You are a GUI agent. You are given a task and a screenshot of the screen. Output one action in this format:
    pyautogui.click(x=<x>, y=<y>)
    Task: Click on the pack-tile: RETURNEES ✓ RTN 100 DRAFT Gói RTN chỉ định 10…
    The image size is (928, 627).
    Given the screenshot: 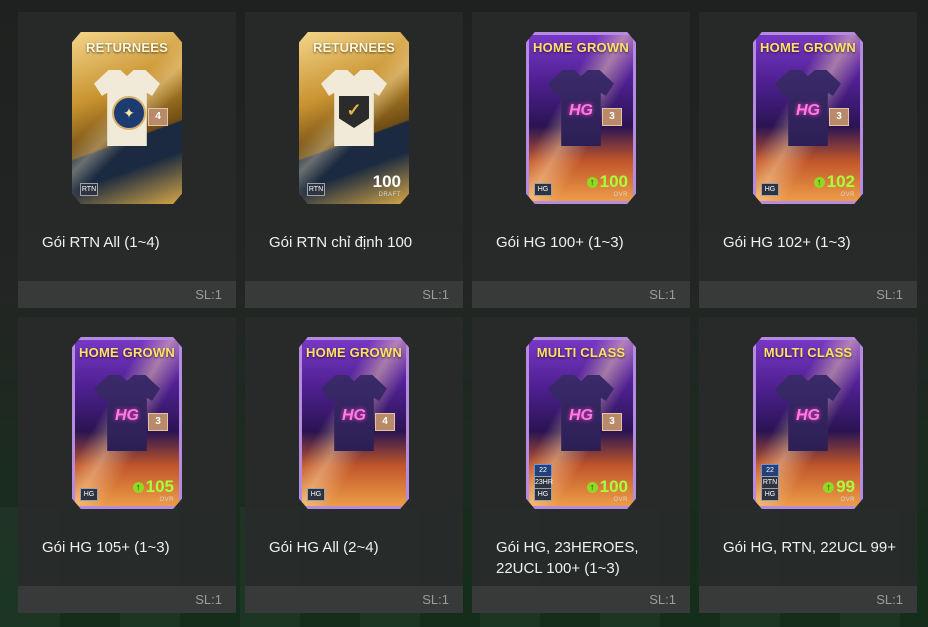 What is the action you would take?
    pyautogui.click(x=354, y=160)
    